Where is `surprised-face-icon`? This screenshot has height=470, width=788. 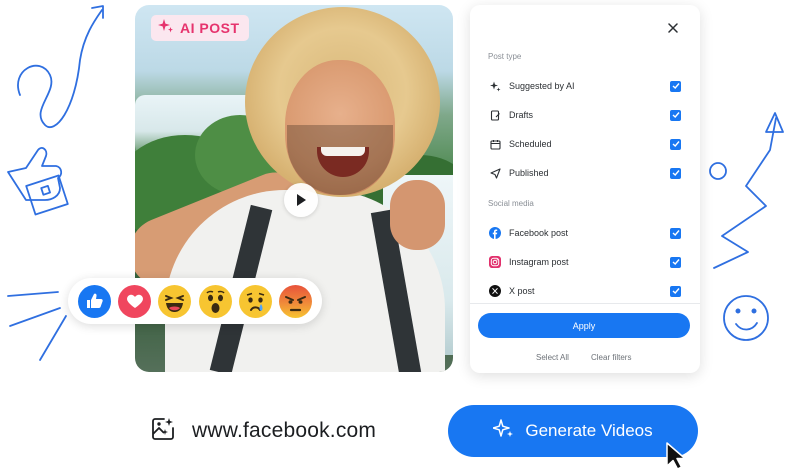
surprised-face-icon is located at coordinates (215, 301).